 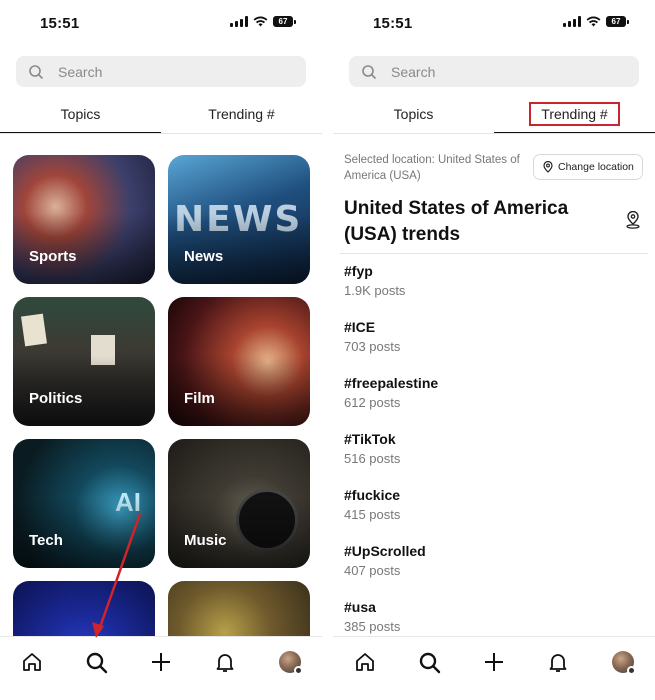 I want to click on topic-label: Film, so click(x=199, y=398).